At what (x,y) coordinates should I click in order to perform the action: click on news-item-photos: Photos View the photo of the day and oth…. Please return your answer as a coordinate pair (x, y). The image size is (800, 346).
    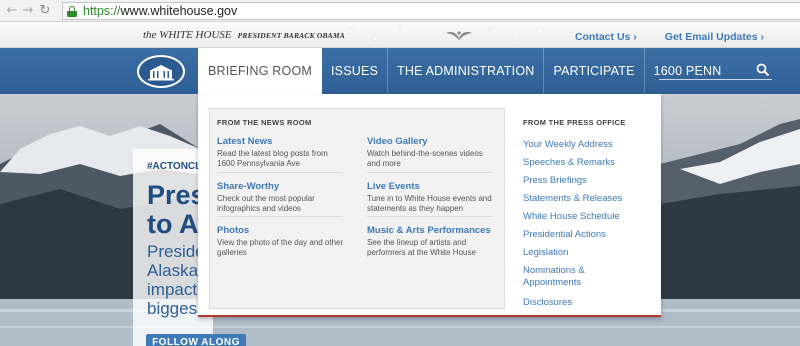
    Looking at the image, I should click on (282, 241).